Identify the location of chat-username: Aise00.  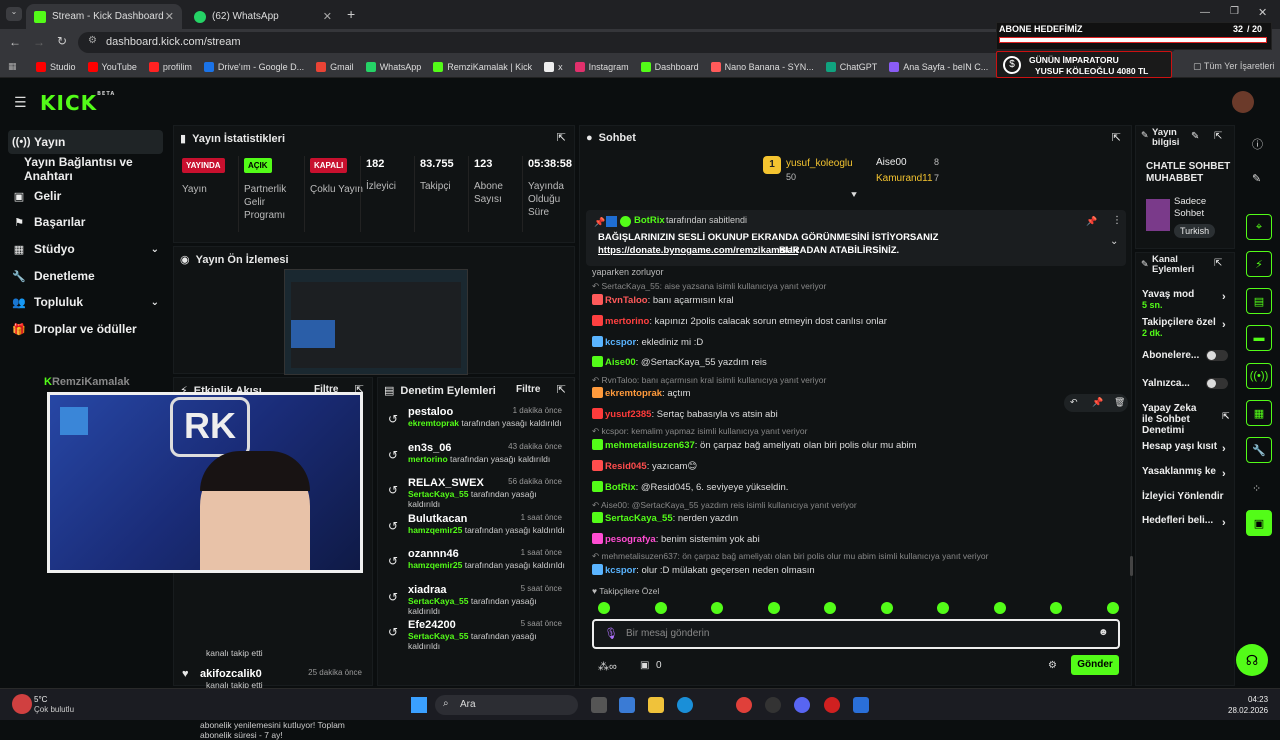
(620, 362).